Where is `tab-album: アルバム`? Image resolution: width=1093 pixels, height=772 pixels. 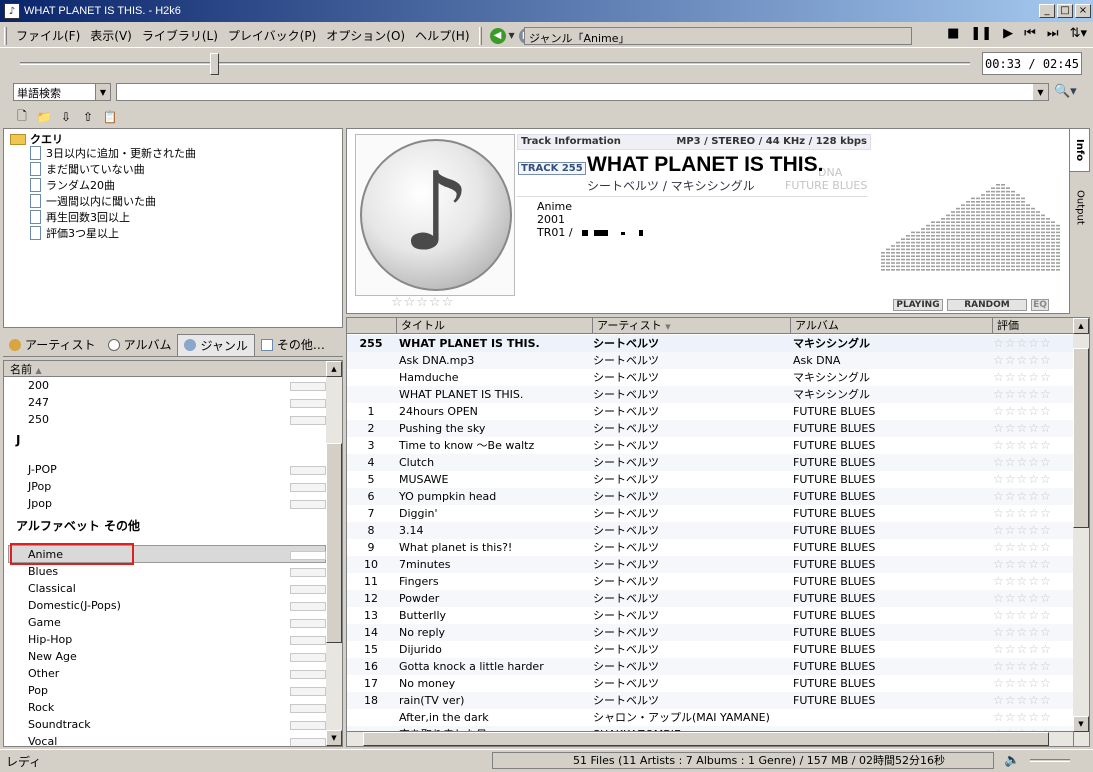 tab-album: アルバム is located at coordinates (140, 345).